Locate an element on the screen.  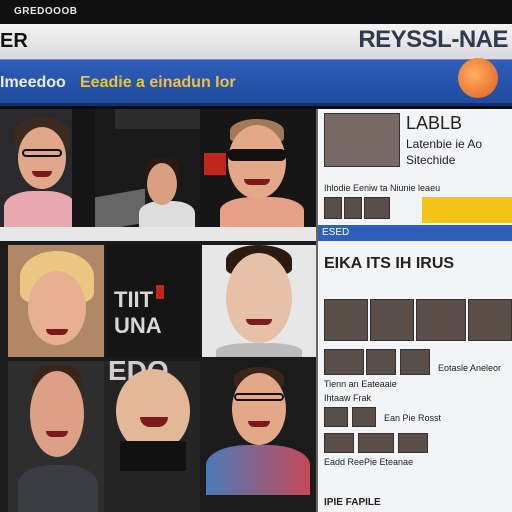
sunglasses-icon is located at coordinates (257, 155).